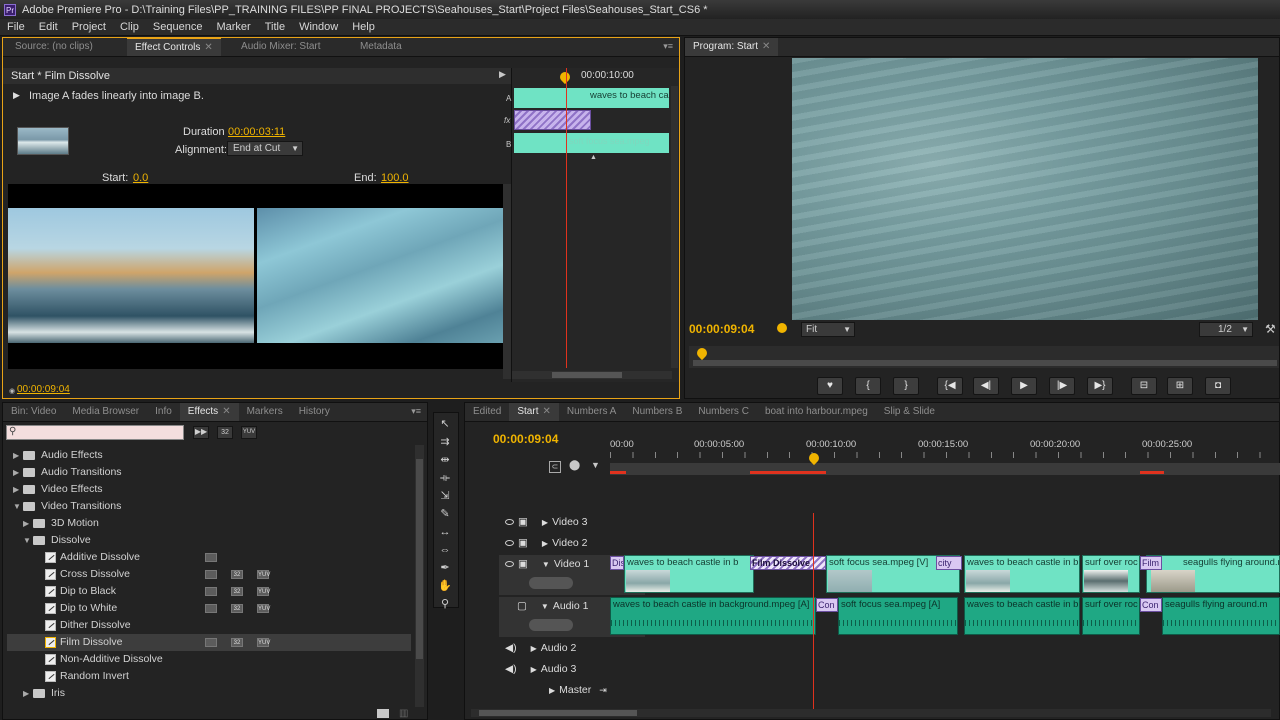 Image resolution: width=1280 pixels, height=720 pixels. What do you see at coordinates (33, 412) in the screenshot?
I see `tab-bin-video: Bin: Video` at bounding box center [33, 412].